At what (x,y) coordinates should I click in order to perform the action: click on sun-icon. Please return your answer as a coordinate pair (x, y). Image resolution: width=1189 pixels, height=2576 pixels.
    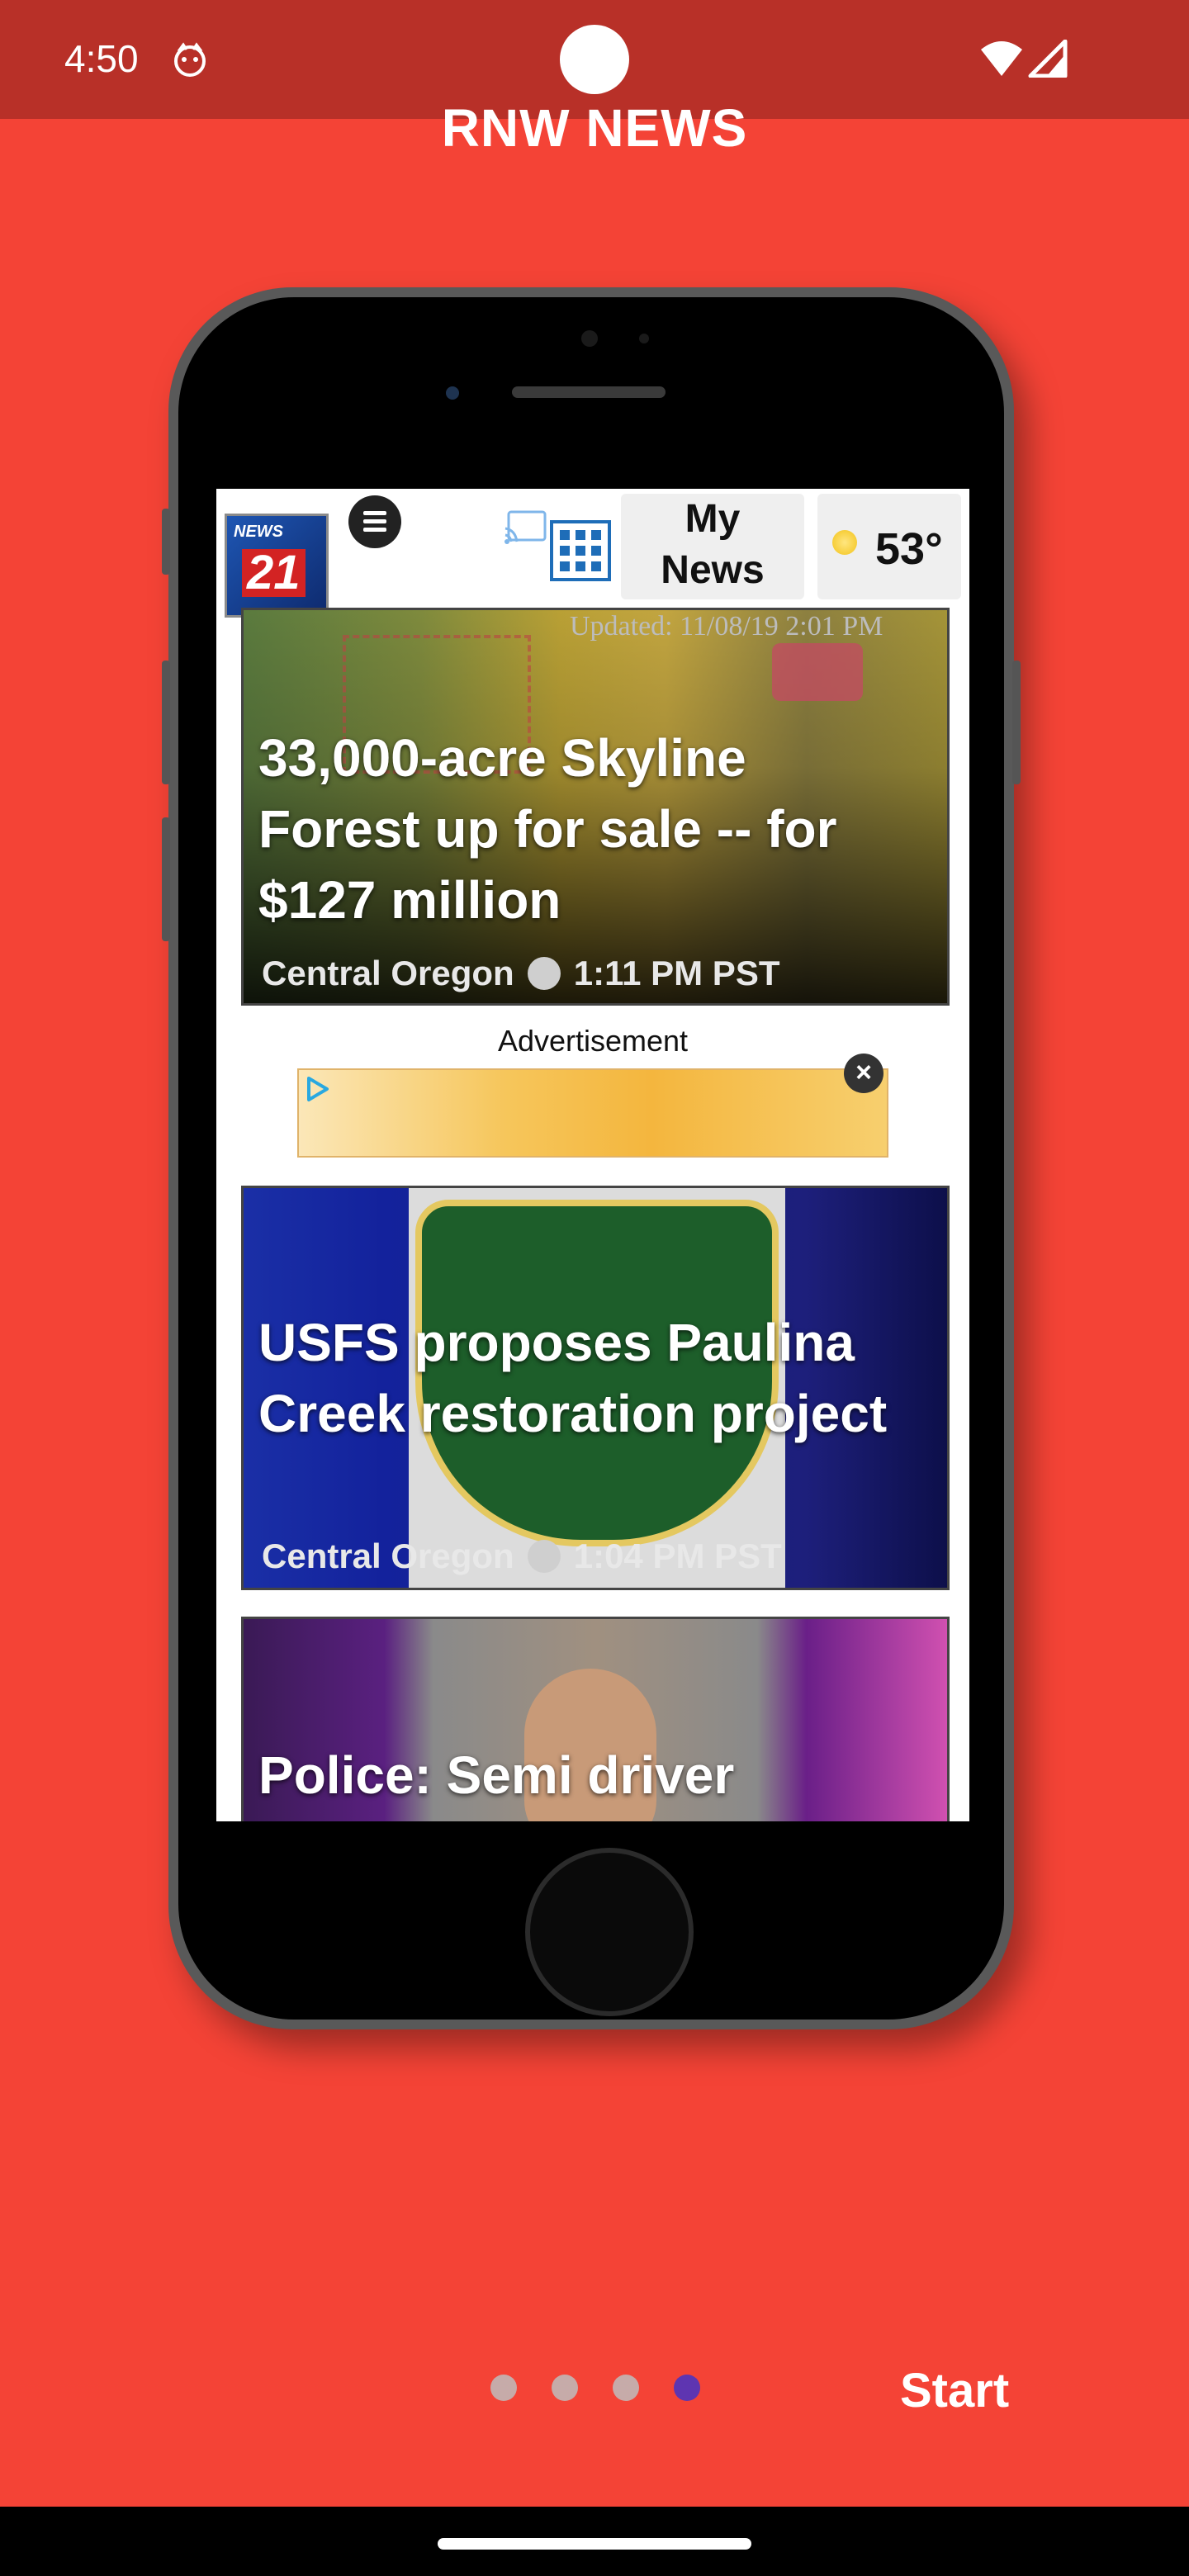
    Looking at the image, I should click on (844, 542).